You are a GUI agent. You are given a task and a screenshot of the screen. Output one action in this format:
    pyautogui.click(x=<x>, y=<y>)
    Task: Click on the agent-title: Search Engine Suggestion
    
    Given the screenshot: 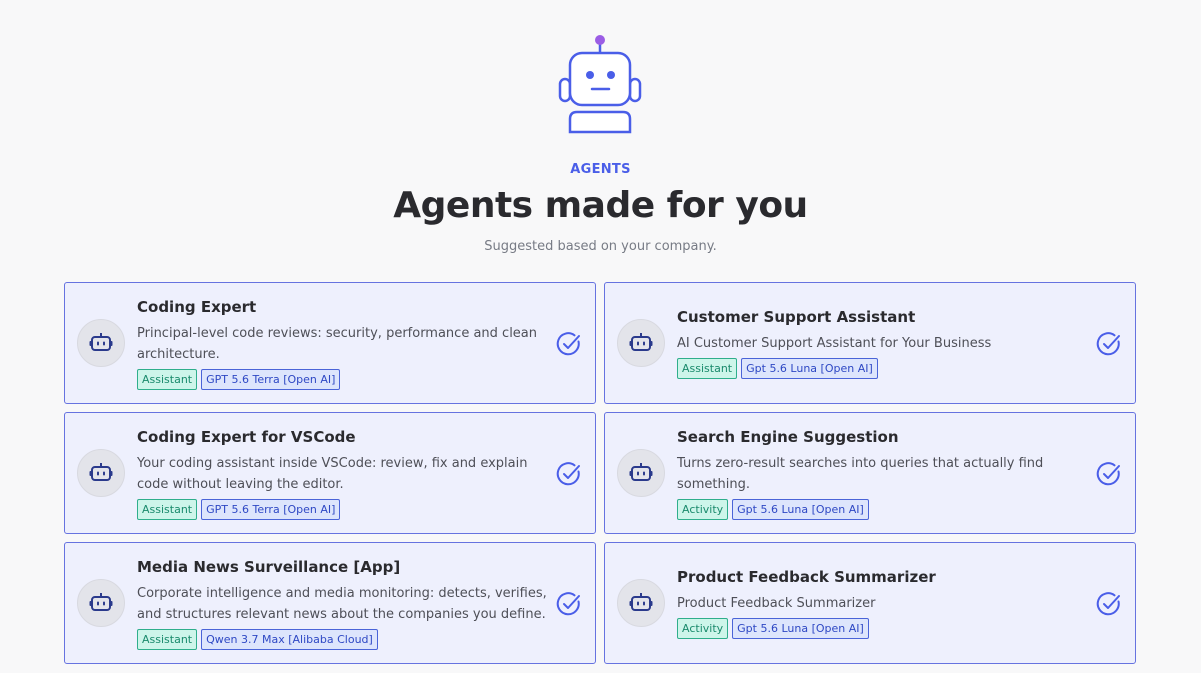 What is the action you would take?
    pyautogui.click(x=788, y=436)
    